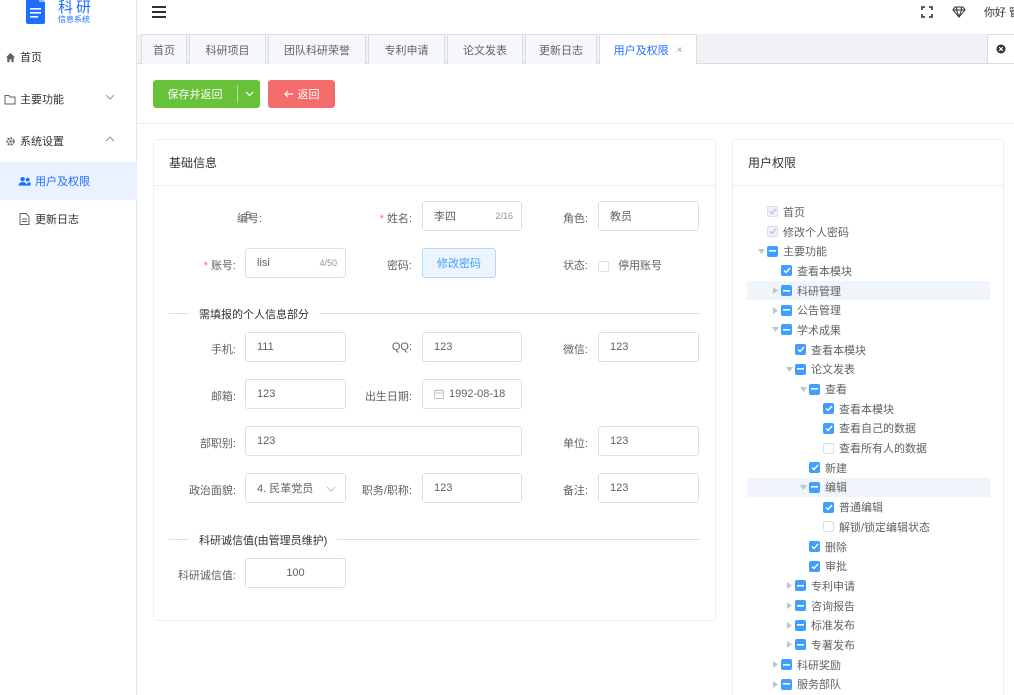  I want to click on account-input: lisi 4/50, so click(295, 263).